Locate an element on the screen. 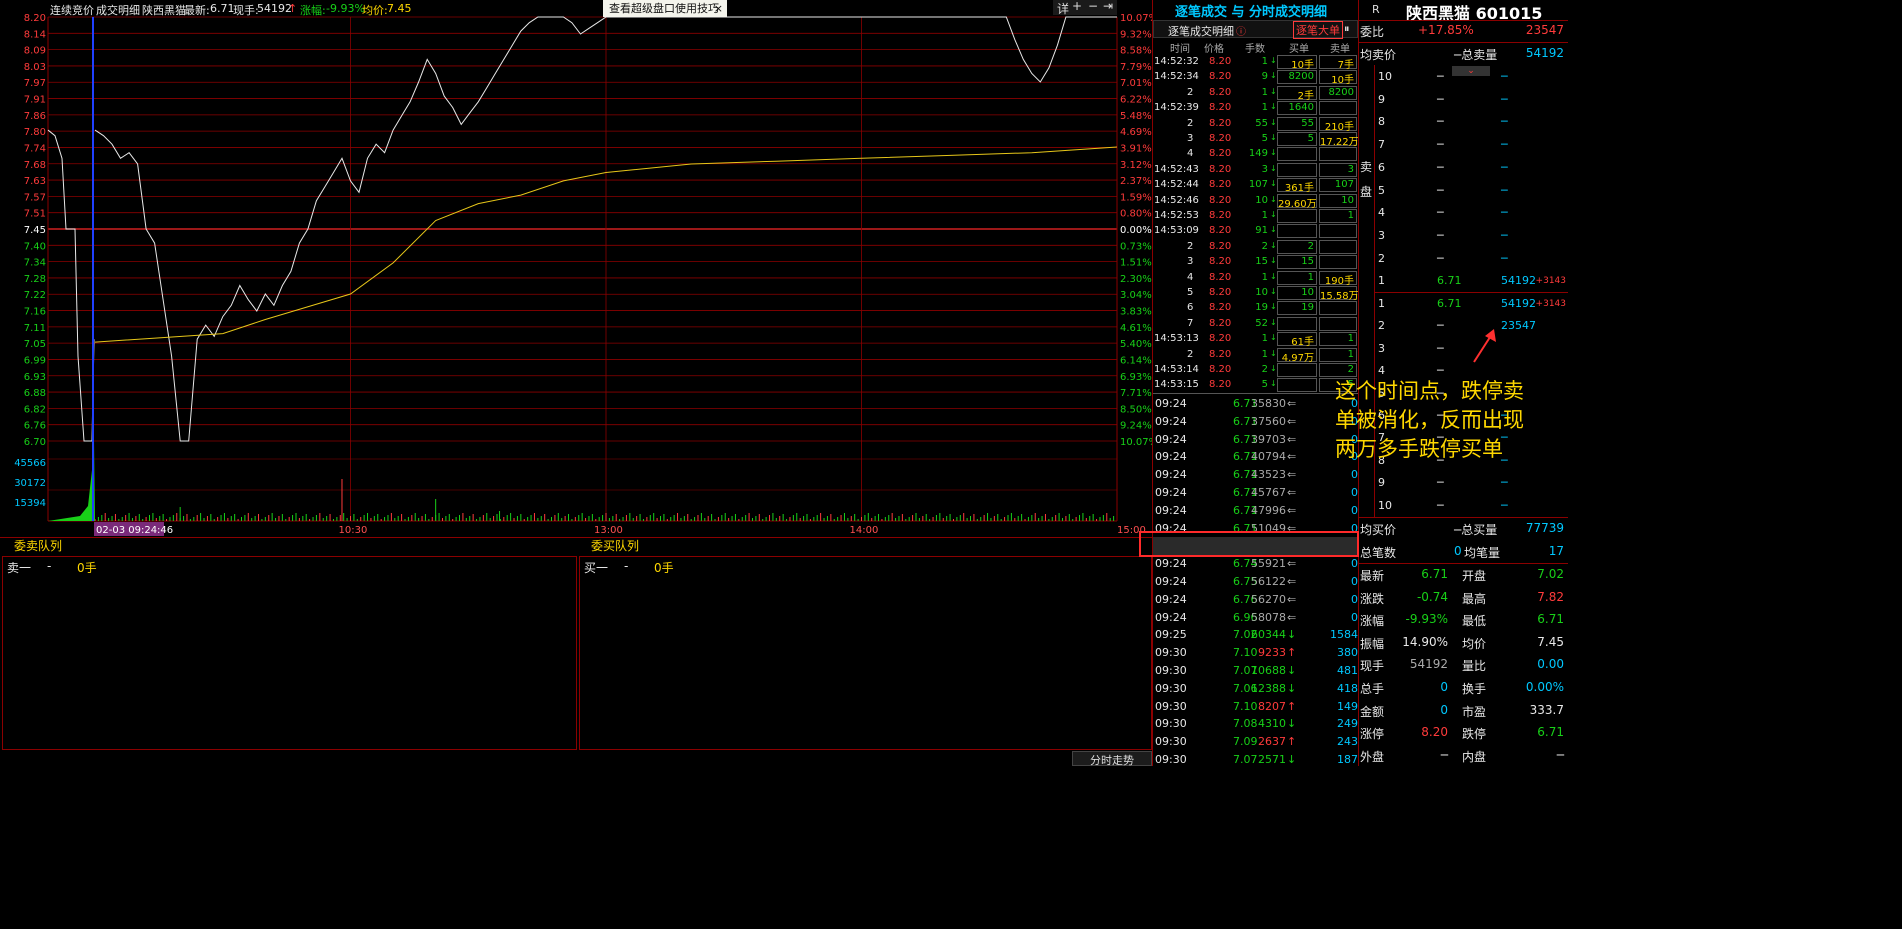 The height and width of the screenshot is (929, 1902). minute-trade-row: 09:24 6.71 39703 ⇐ 0 is located at coordinates (1255, 440).